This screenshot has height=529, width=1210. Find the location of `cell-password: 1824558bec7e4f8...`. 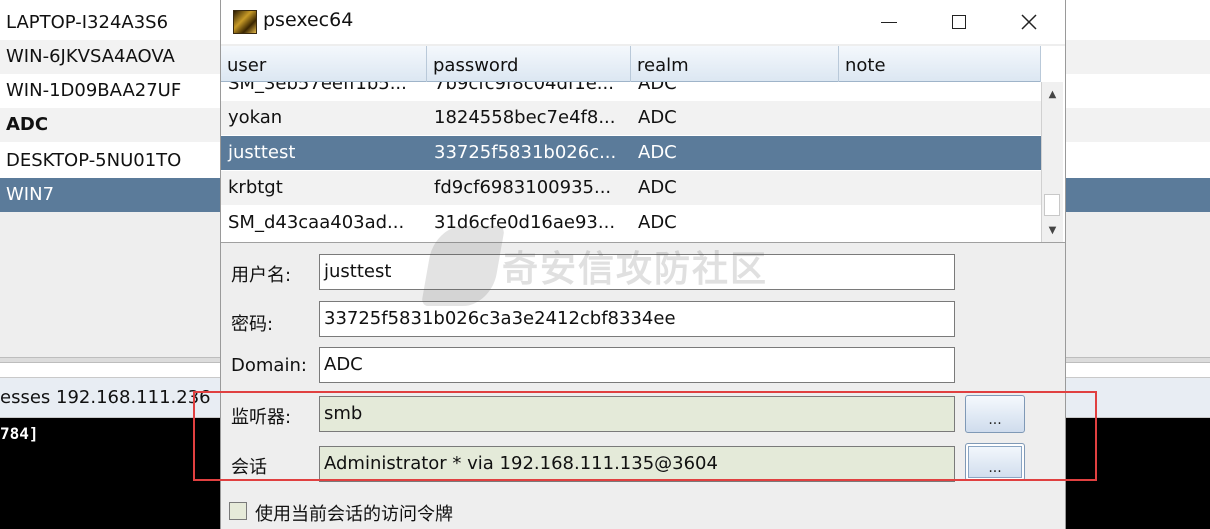

cell-password: 1824558bec7e4f8... is located at coordinates (525, 117).